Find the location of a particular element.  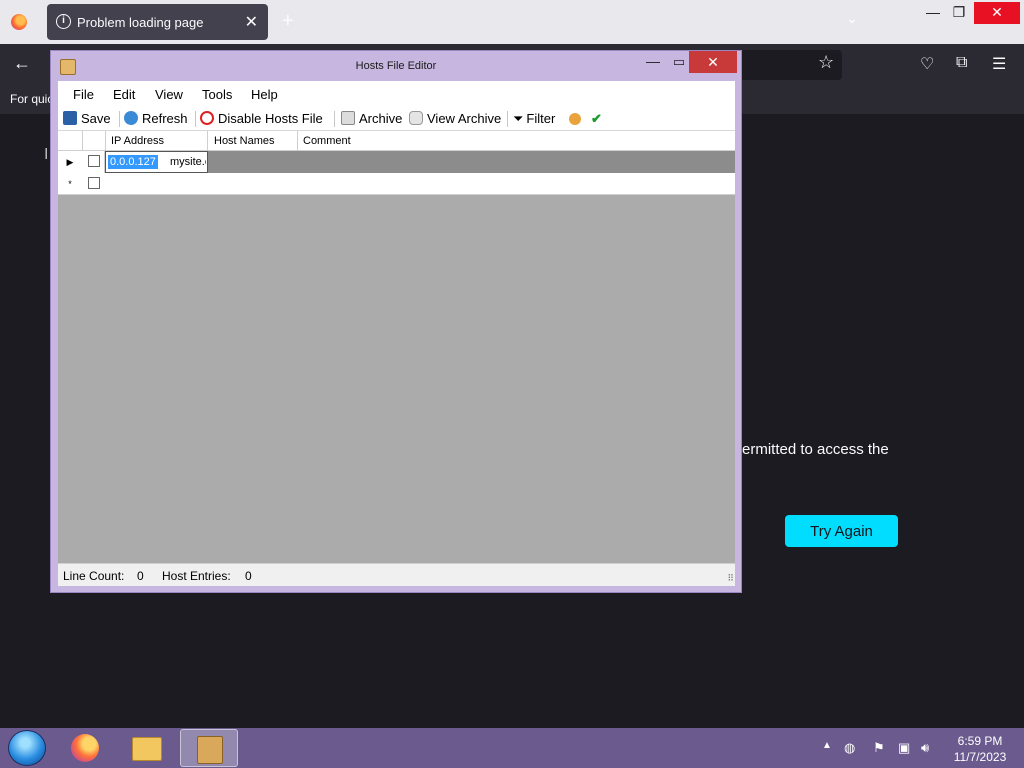

disable-icon is located at coordinates (207, 118).